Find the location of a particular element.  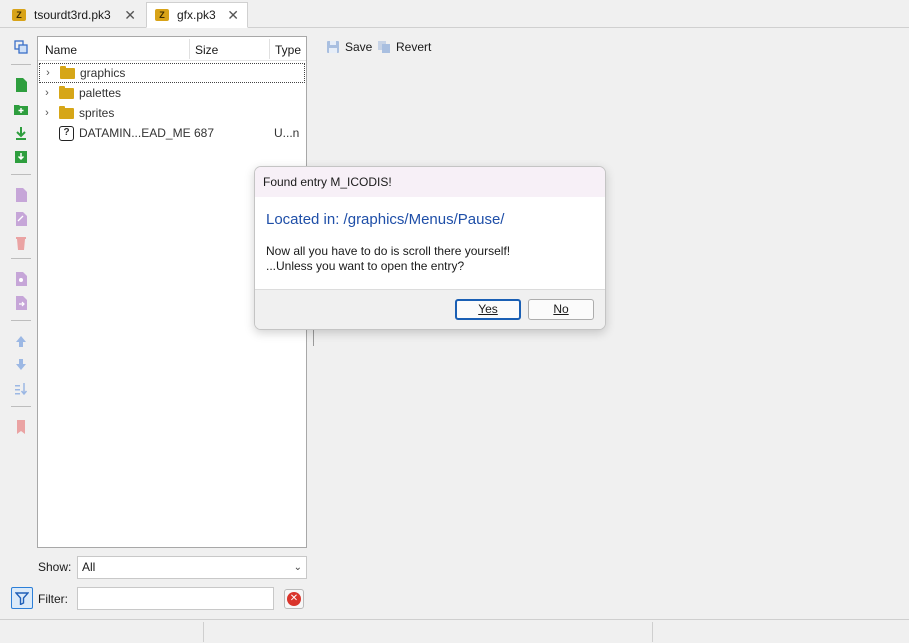

arrow-down-icon is located at coordinates (21, 365).